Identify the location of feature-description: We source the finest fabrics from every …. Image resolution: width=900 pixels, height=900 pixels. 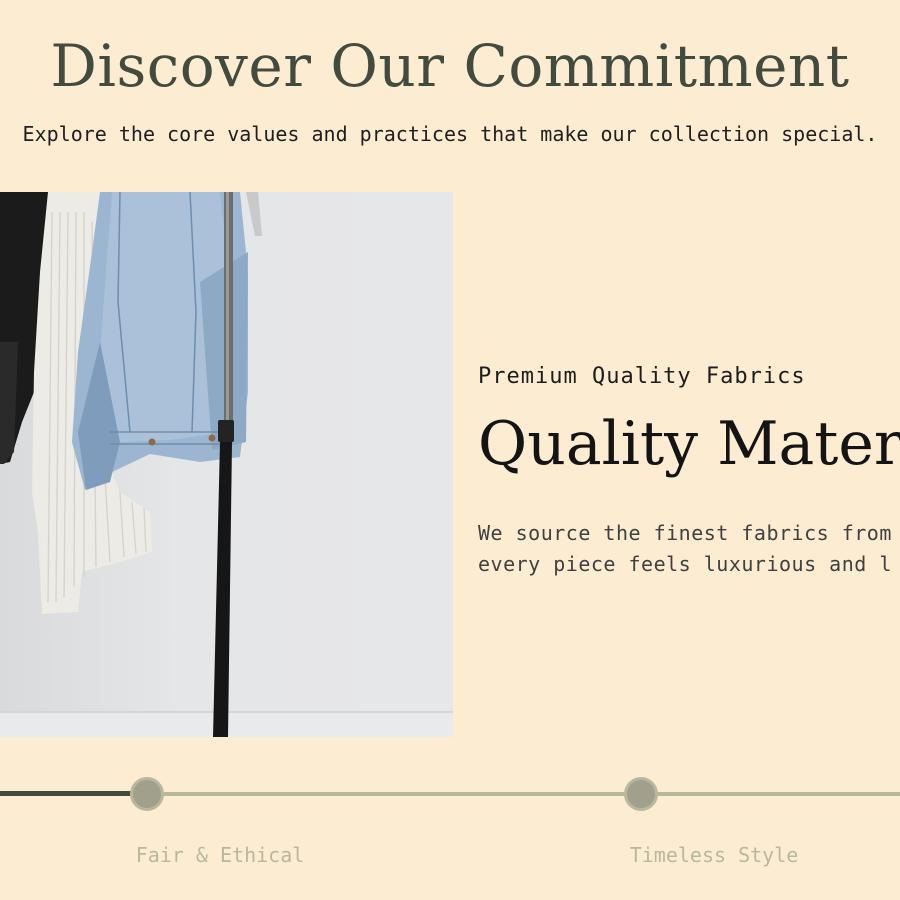
(689, 549).